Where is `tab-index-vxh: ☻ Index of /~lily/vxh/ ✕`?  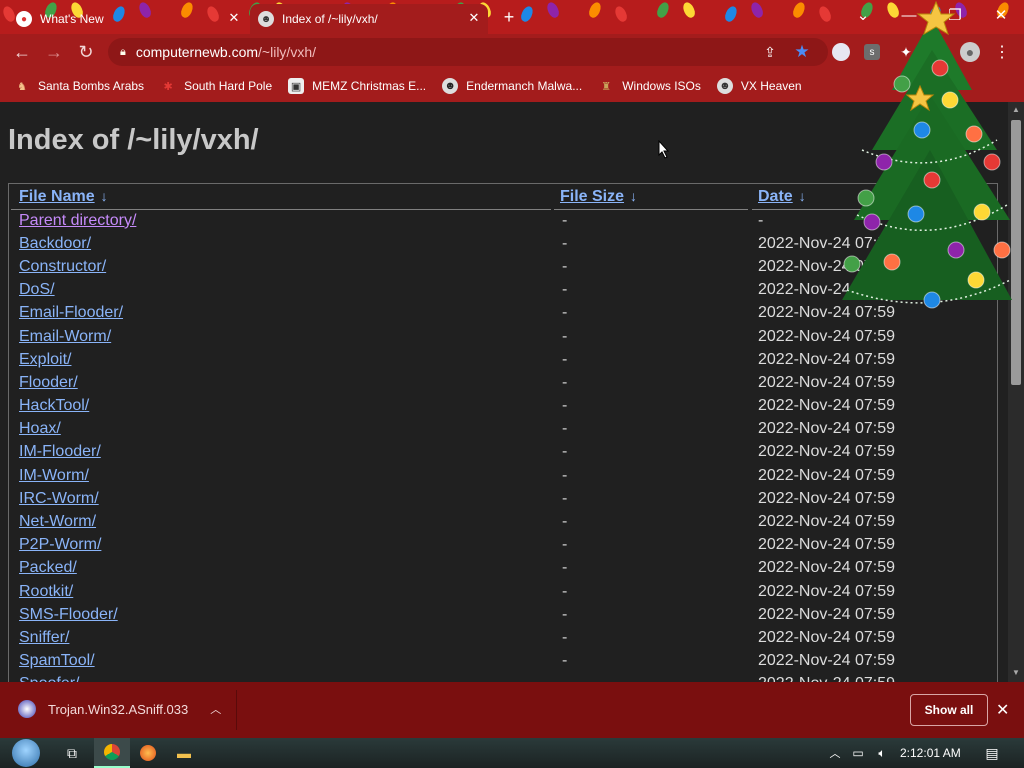
tab-index-vxh: ☻ Index of /~lily/vxh/ ✕ is located at coordinates (369, 19).